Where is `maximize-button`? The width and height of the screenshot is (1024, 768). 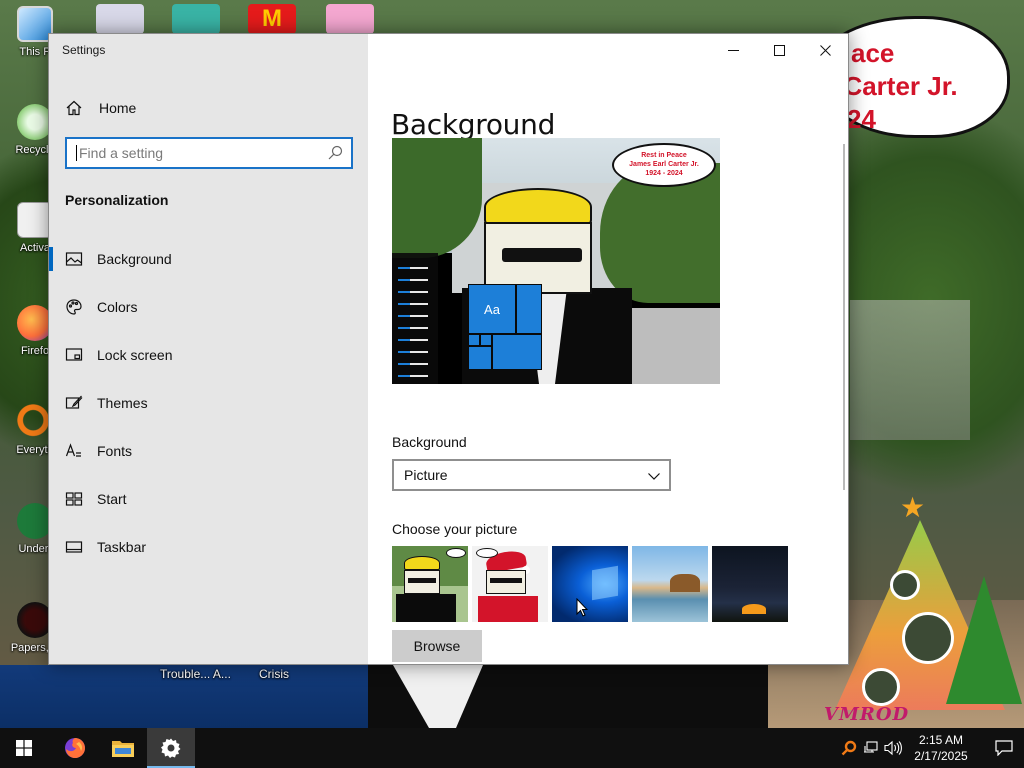
maximize-button is located at coordinates (779, 50).